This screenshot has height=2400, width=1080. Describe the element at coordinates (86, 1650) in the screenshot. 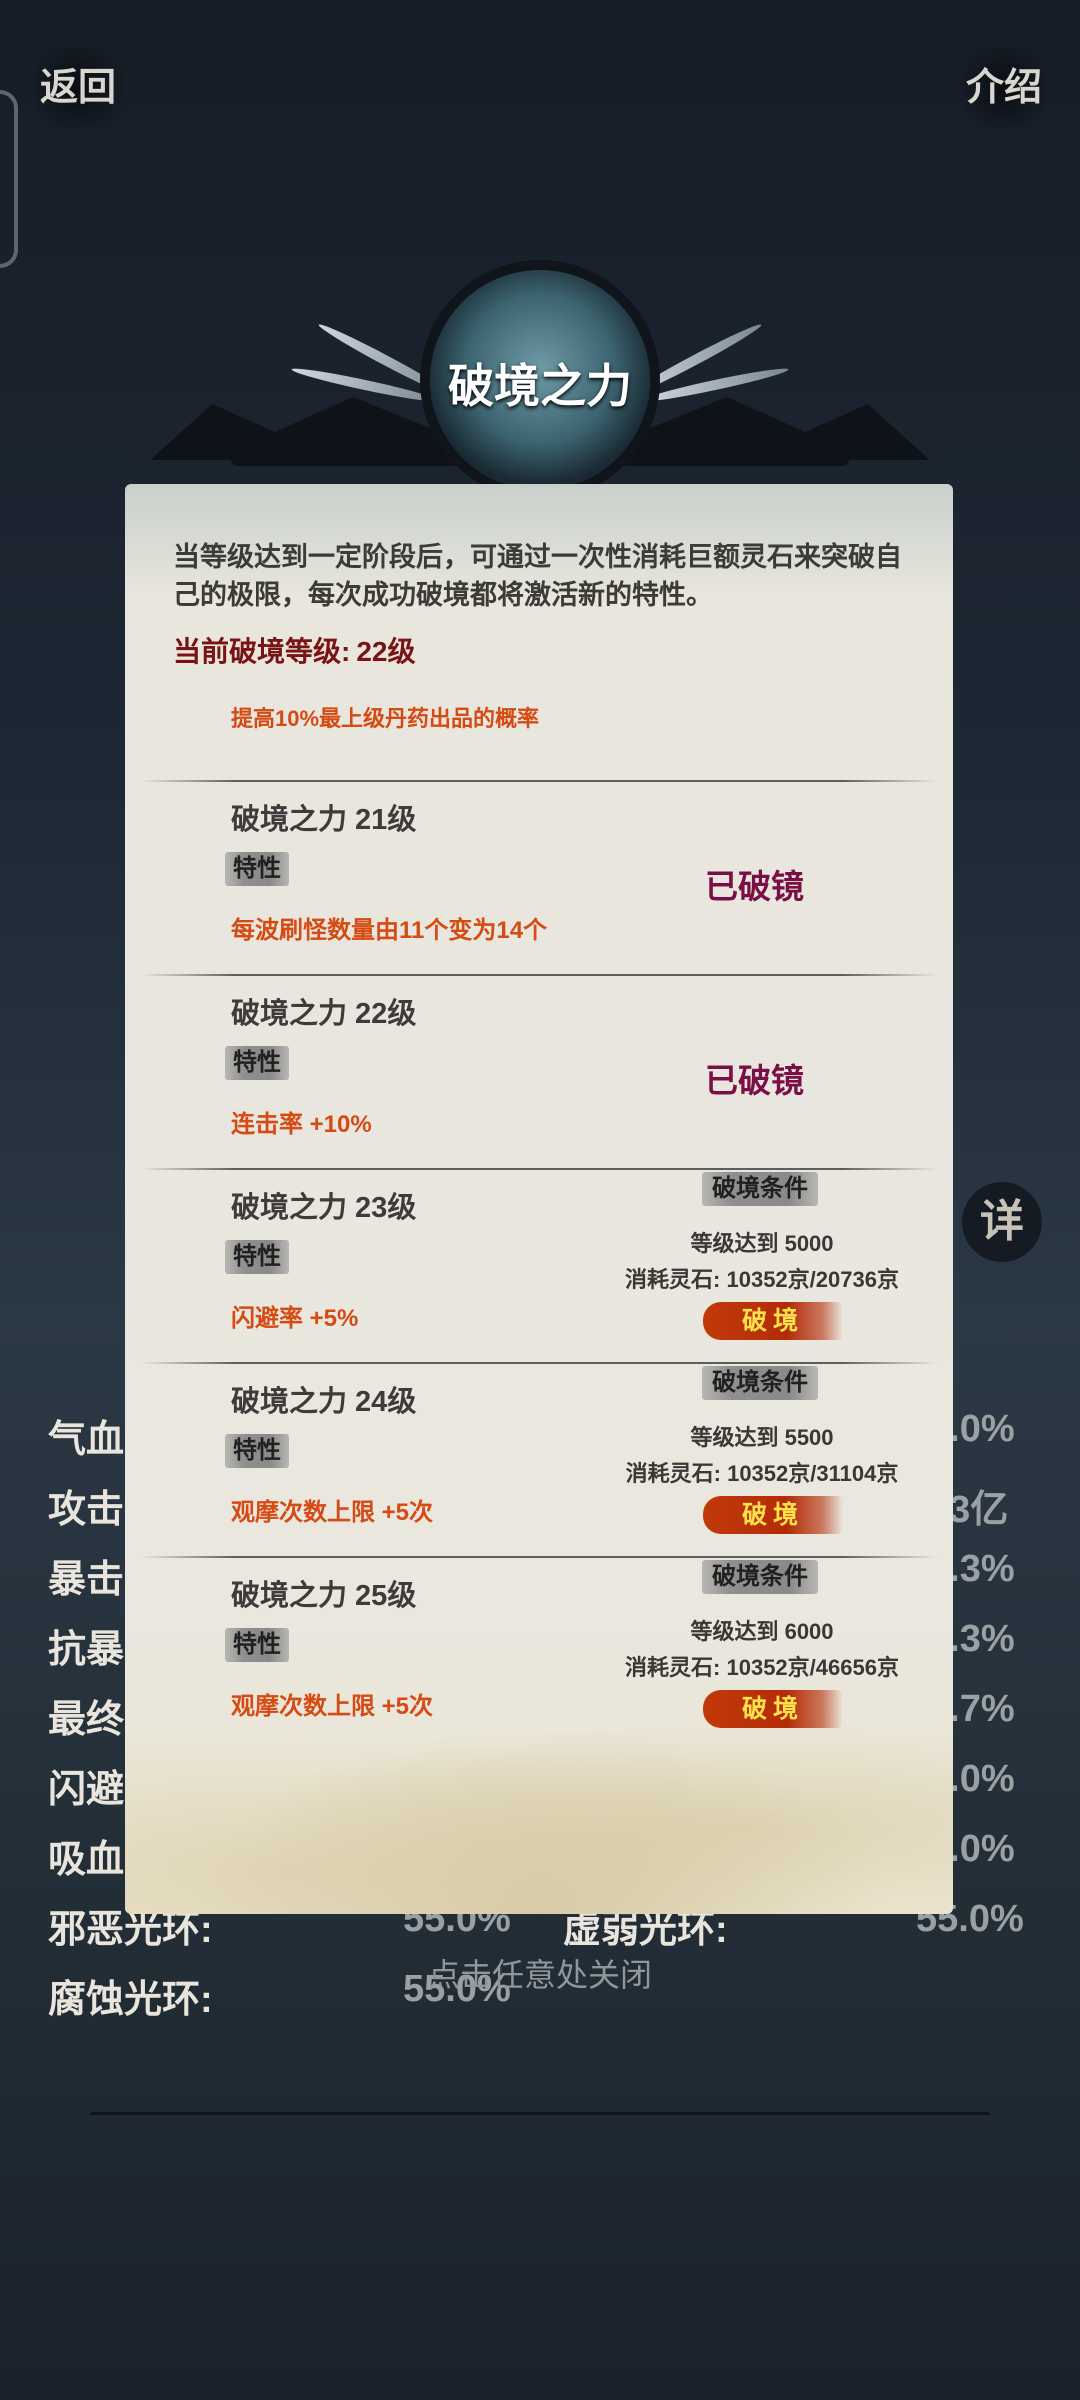

I see `stat-label: 抗暴` at that location.